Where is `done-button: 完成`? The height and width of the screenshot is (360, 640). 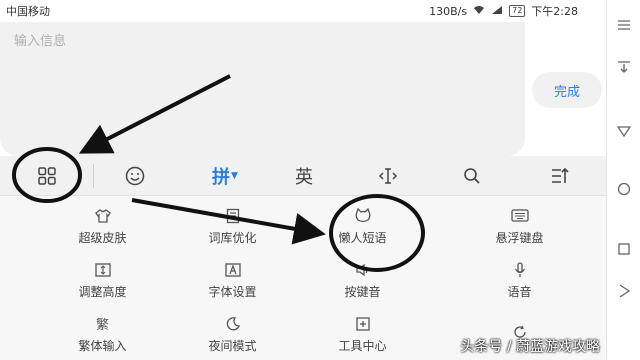
done-button: 完成 is located at coordinates (567, 90).